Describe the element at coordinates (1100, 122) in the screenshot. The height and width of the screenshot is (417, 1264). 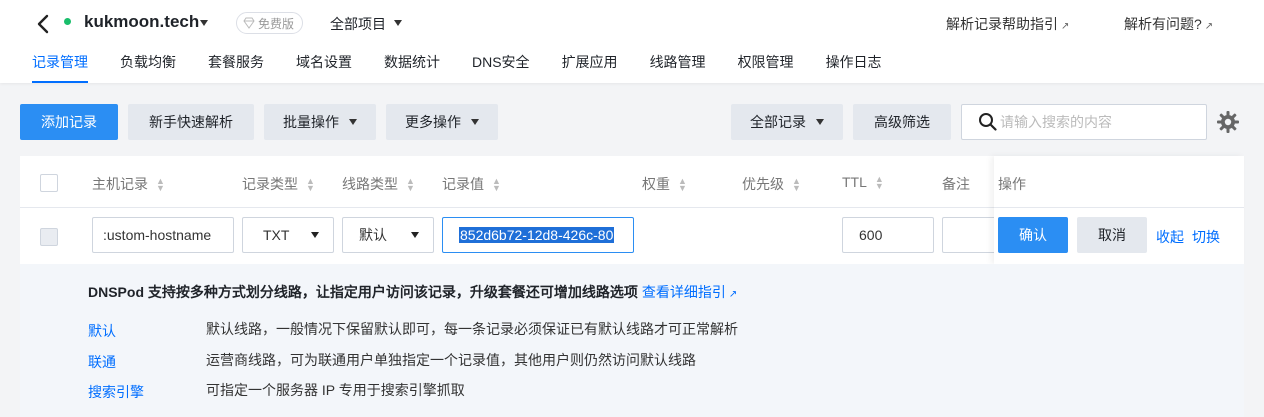
I see `search-input` at that location.